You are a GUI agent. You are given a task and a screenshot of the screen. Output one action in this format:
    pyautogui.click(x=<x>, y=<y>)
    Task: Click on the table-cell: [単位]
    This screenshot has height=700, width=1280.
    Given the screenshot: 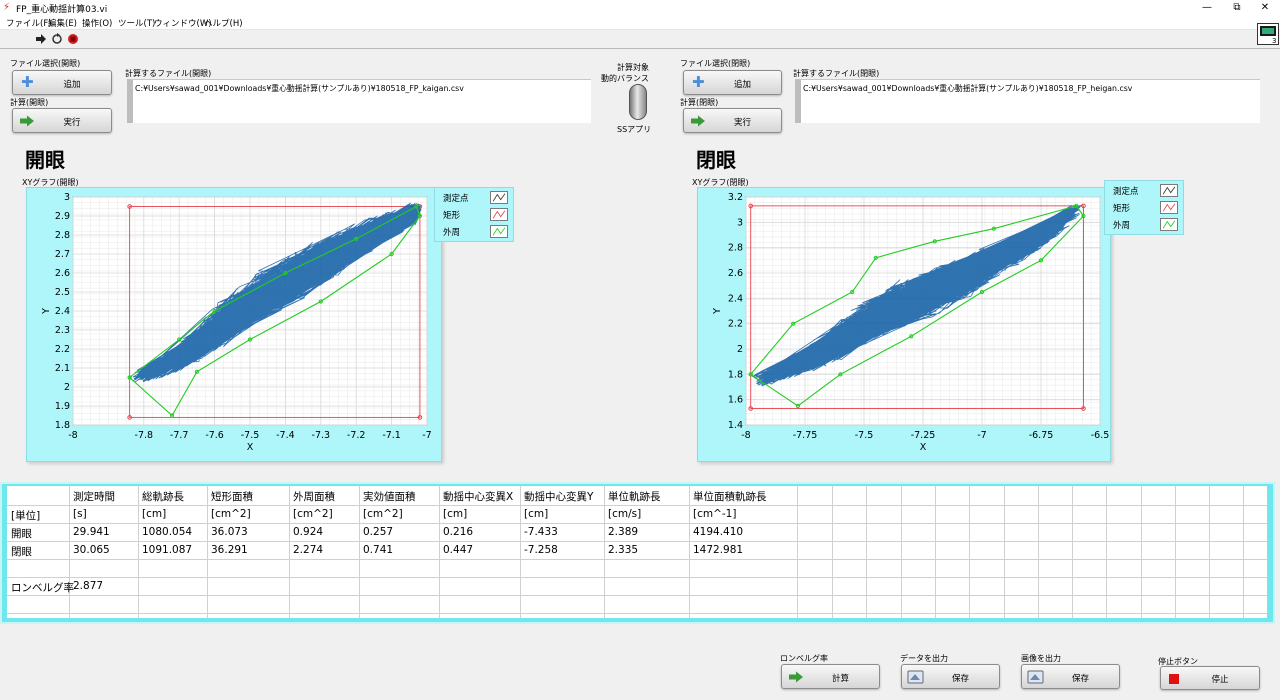 What is the action you would take?
    pyautogui.click(x=25, y=515)
    